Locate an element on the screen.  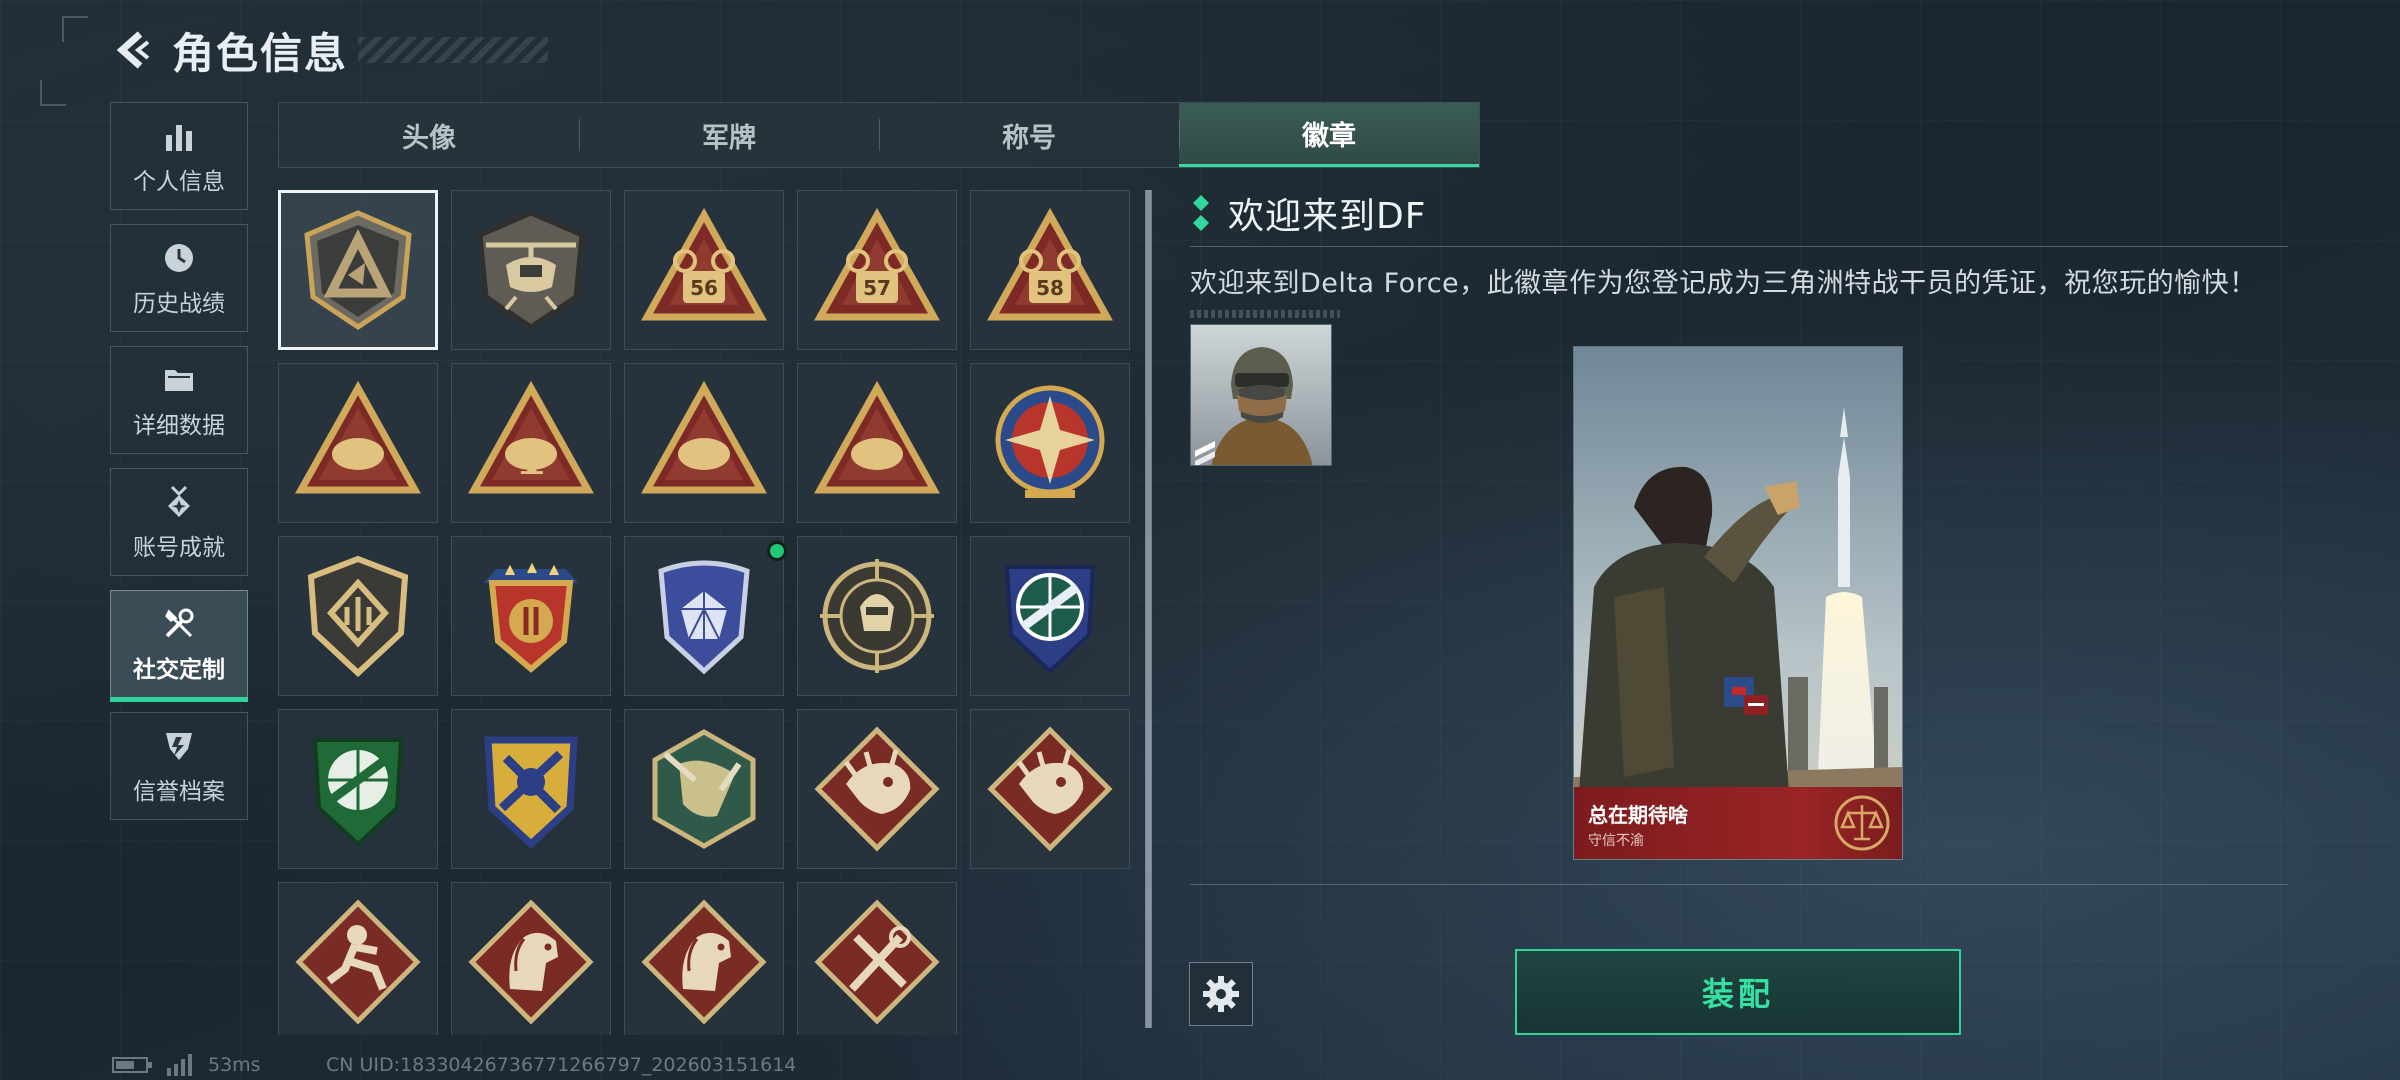
badge-item: 1 is located at coordinates (531, 443).